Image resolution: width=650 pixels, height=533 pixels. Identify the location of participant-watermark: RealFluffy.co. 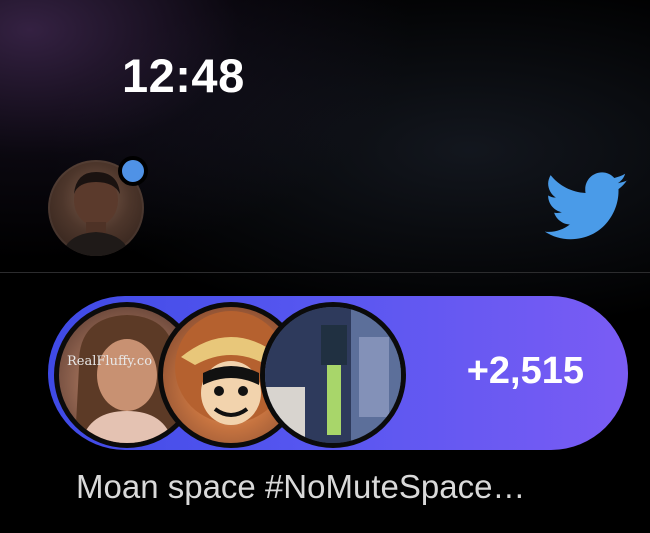
(109, 361).